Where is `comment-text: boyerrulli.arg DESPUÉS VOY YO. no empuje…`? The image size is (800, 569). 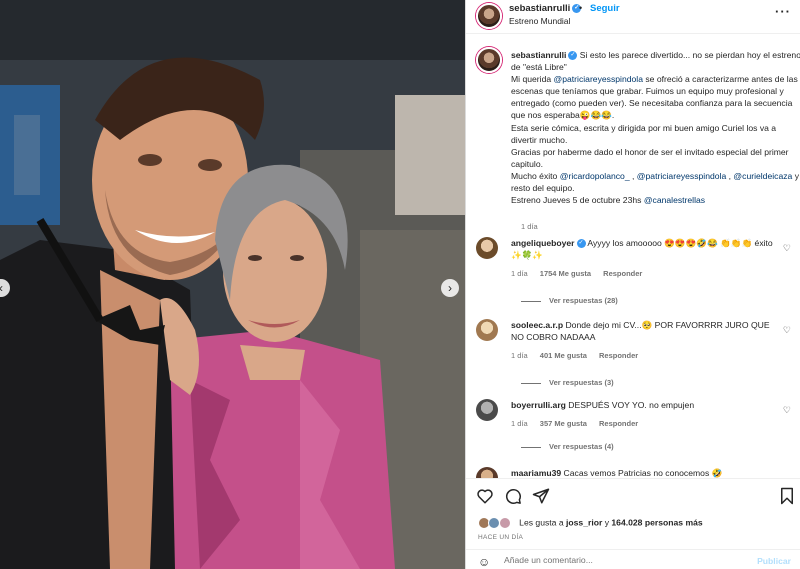
comment-text: boyerrulli.arg DESPUÉS VOY YO. no empuje… is located at coordinates (646, 405).